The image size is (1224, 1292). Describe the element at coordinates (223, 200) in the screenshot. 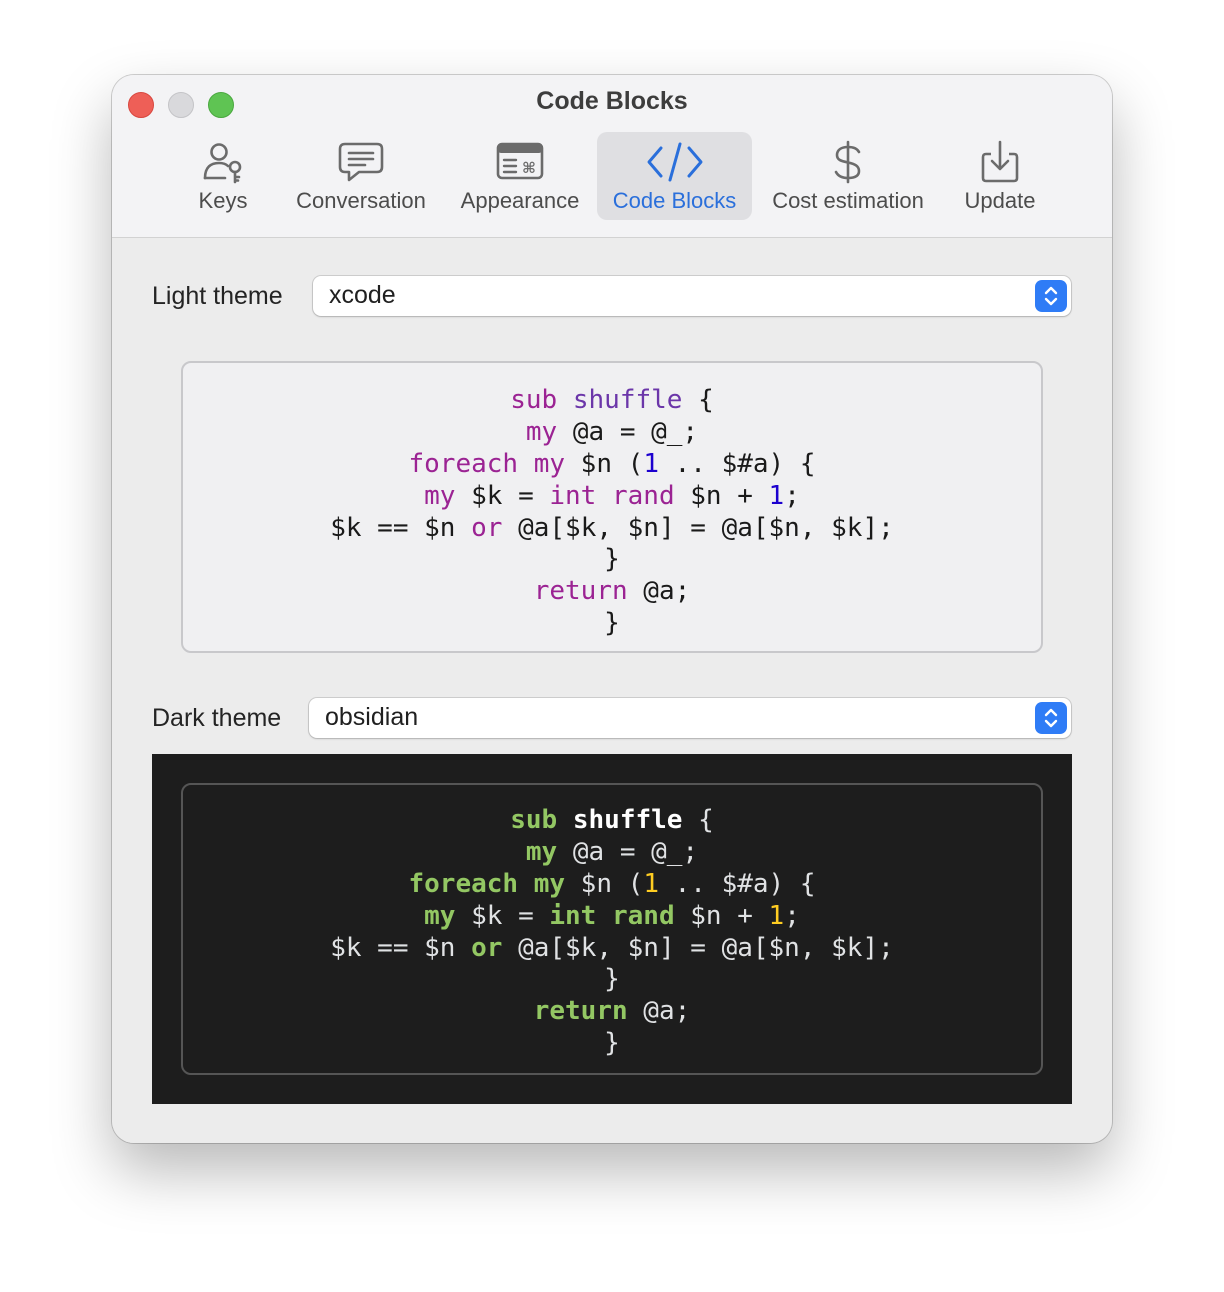

I see `tab-keys-label: Keys` at that location.